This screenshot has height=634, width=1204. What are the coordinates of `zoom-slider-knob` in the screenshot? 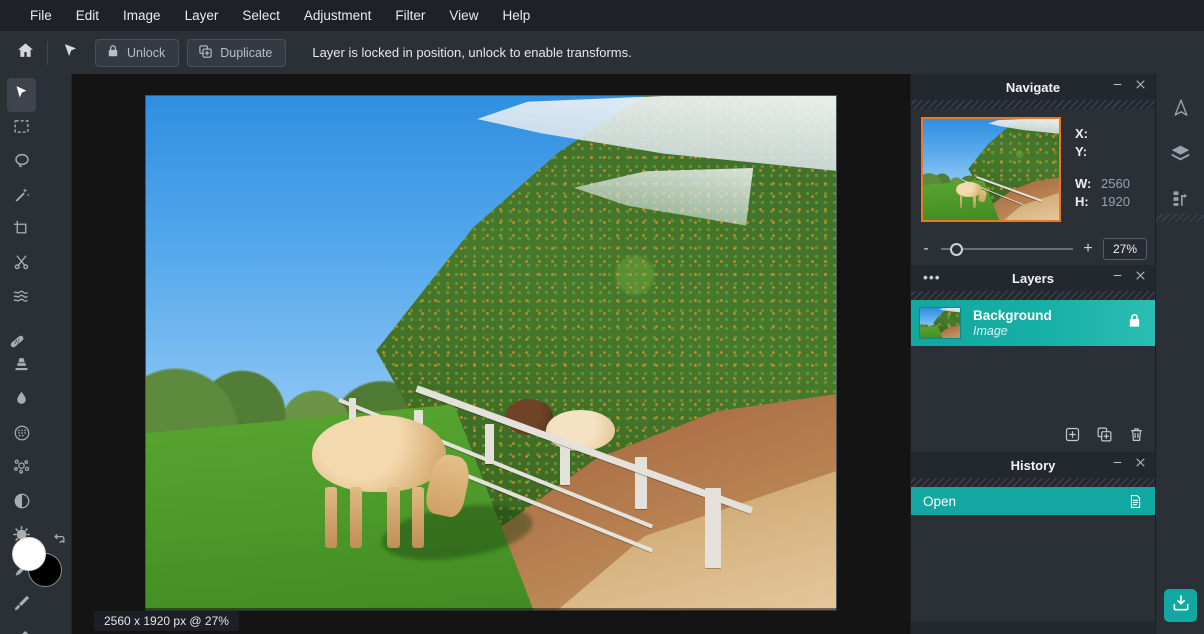 It's located at (957, 249).